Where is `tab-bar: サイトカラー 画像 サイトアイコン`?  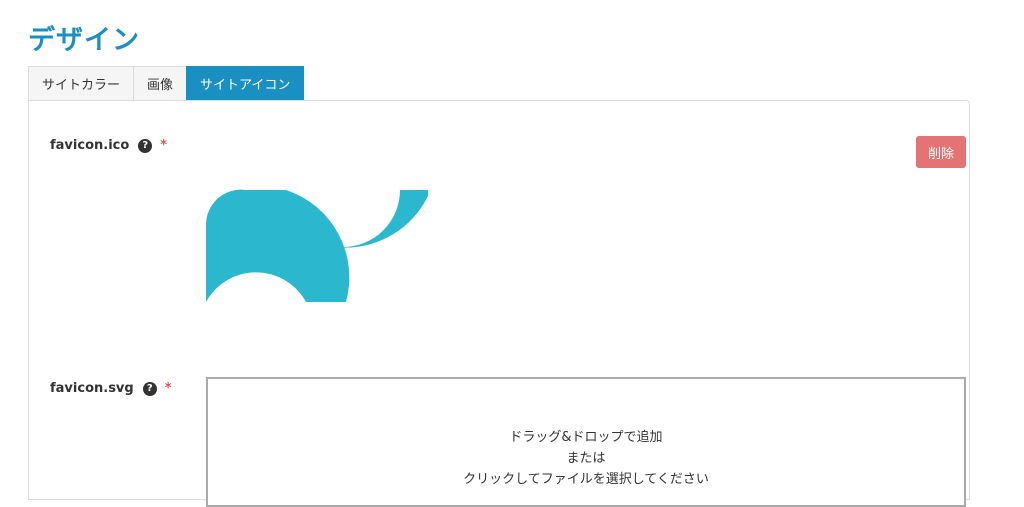
tab-bar: サイトカラー 画像 サイトアイコン is located at coordinates (166, 83).